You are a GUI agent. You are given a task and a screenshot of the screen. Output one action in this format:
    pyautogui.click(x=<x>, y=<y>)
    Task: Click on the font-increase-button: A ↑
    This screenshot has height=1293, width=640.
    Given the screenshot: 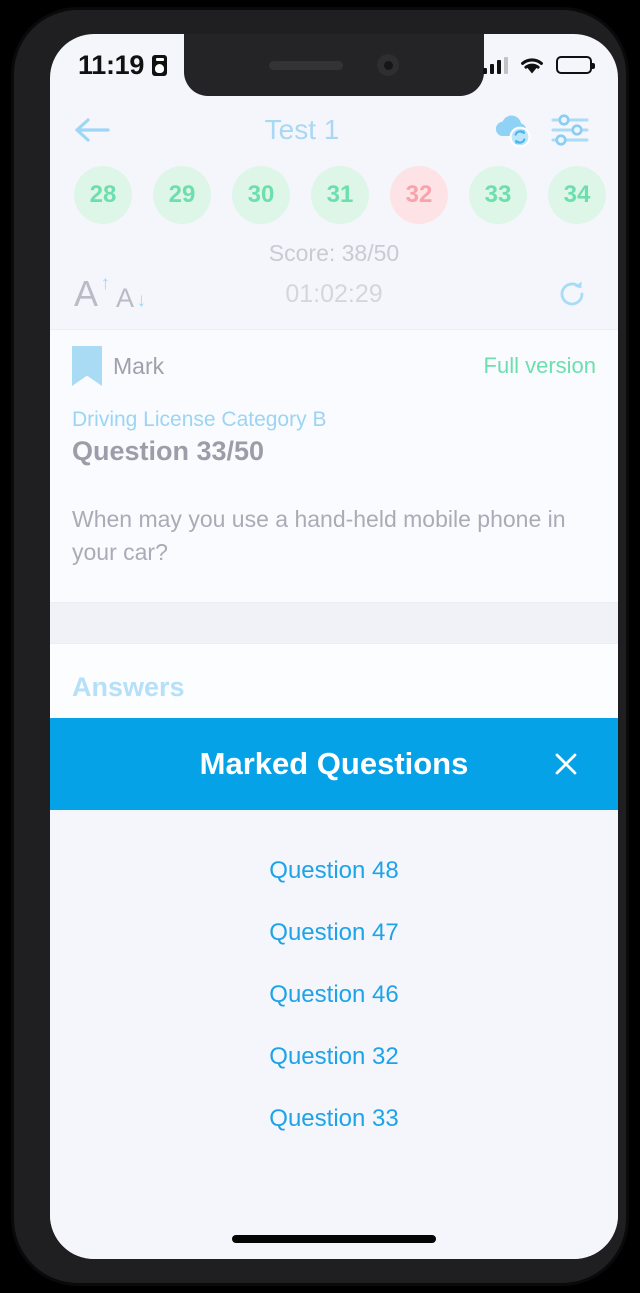 What is the action you would take?
    pyautogui.click(x=92, y=293)
    